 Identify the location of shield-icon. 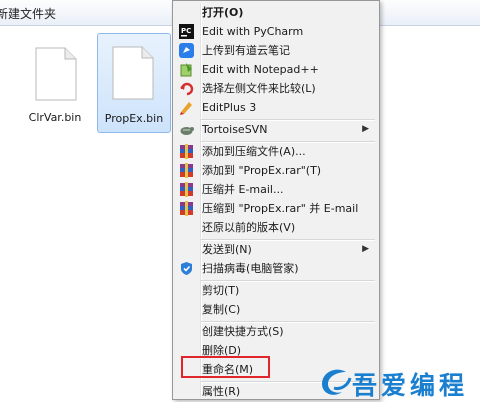
(186, 268).